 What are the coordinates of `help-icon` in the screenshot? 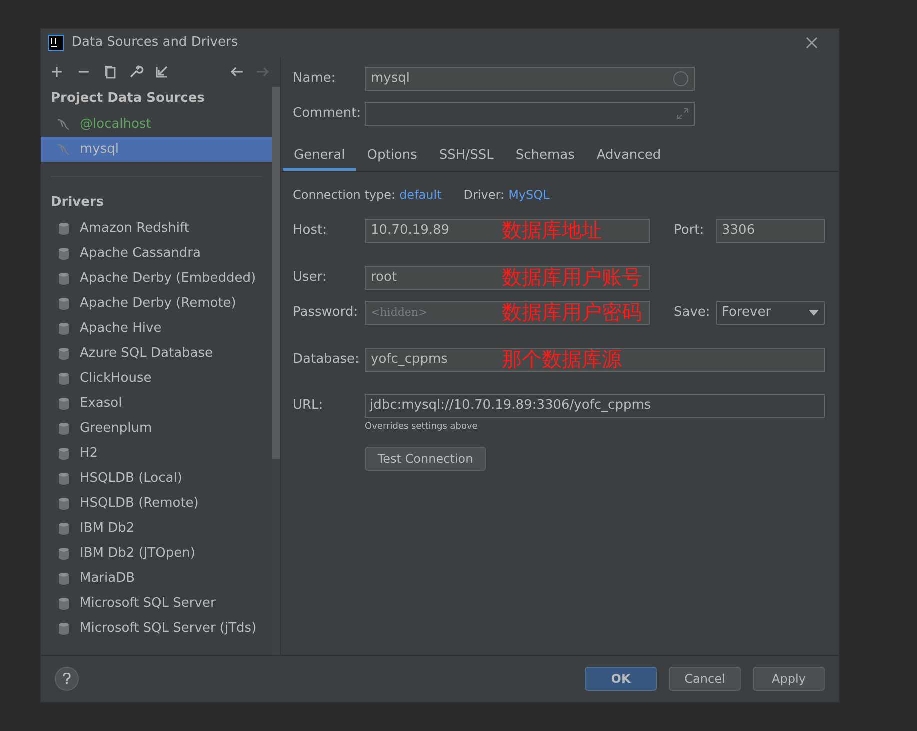 It's located at (67, 679).